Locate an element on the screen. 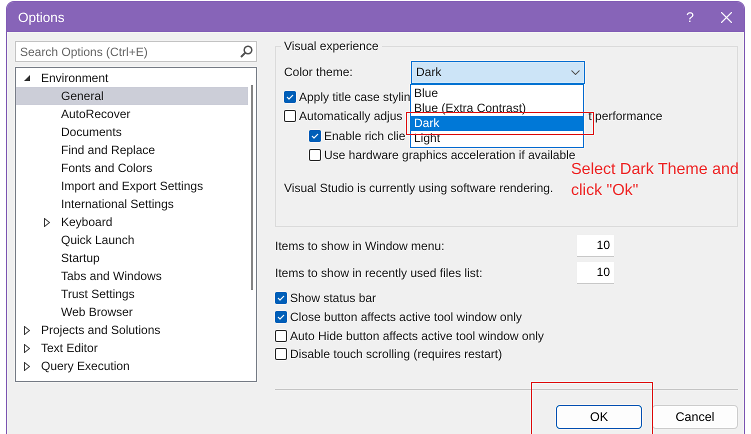 This screenshot has height=434, width=751. dialog-button: OK is located at coordinates (599, 416).